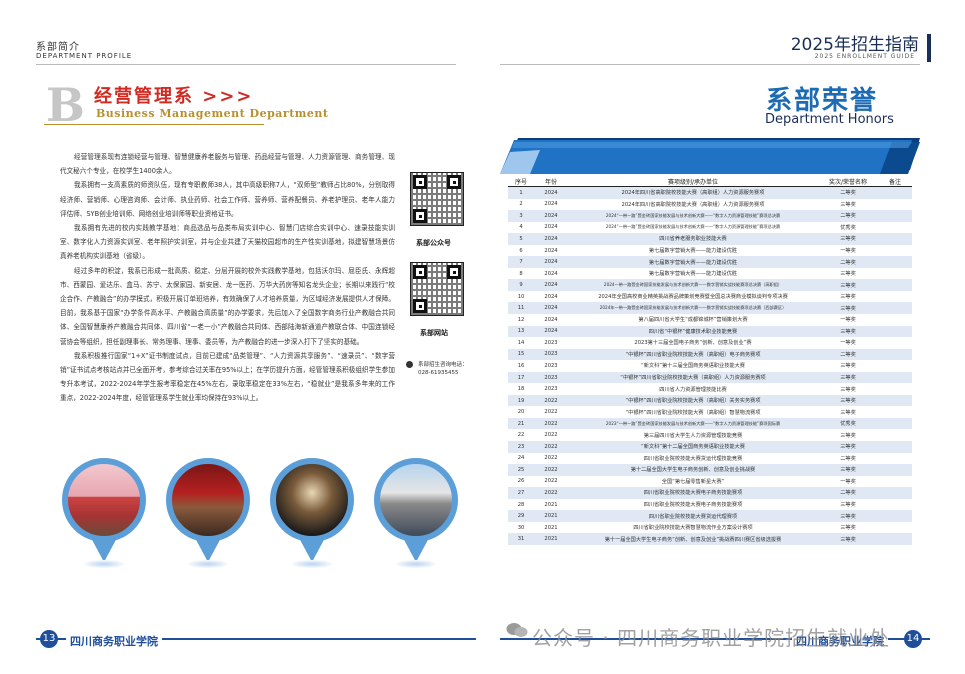 Image resolution: width=965 pixels, height=674 pixels. What do you see at coordinates (521, 331) in the screenshot?
I see `cell-index: 13` at bounding box center [521, 331].